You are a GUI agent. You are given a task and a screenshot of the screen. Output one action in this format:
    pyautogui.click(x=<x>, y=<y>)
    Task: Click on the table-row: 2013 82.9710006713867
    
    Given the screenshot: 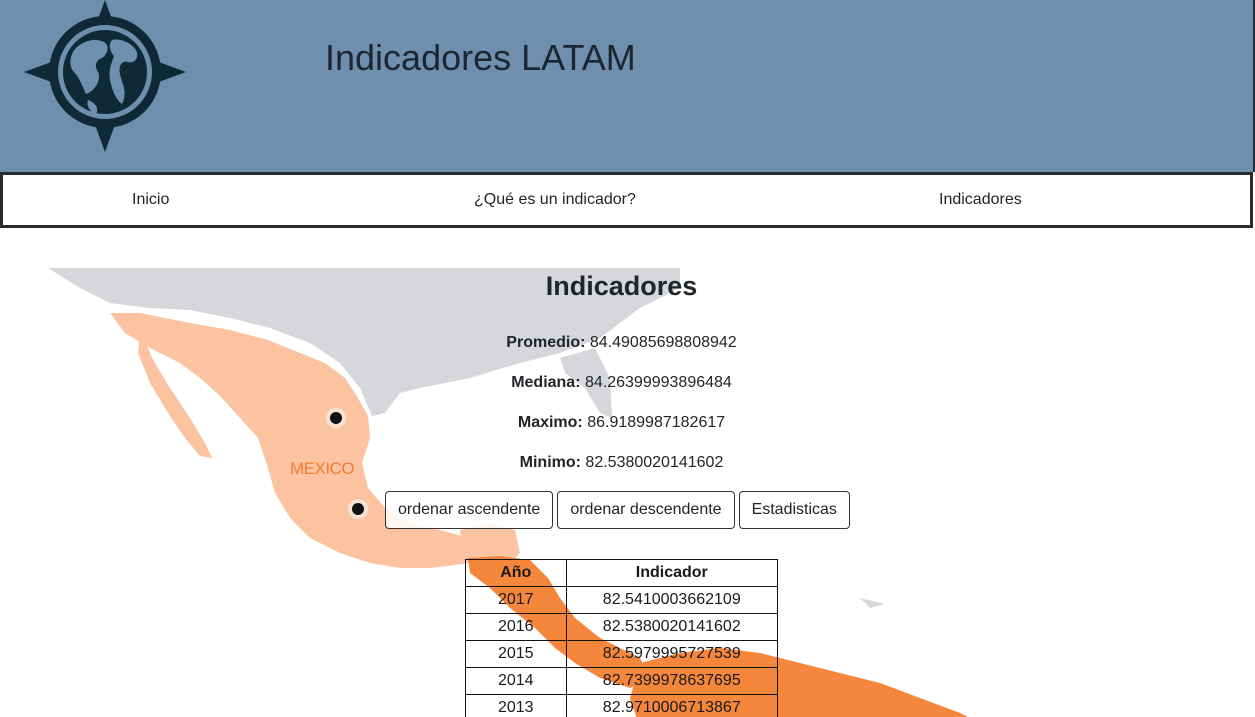 What is the action you would take?
    pyautogui.click(x=622, y=705)
    